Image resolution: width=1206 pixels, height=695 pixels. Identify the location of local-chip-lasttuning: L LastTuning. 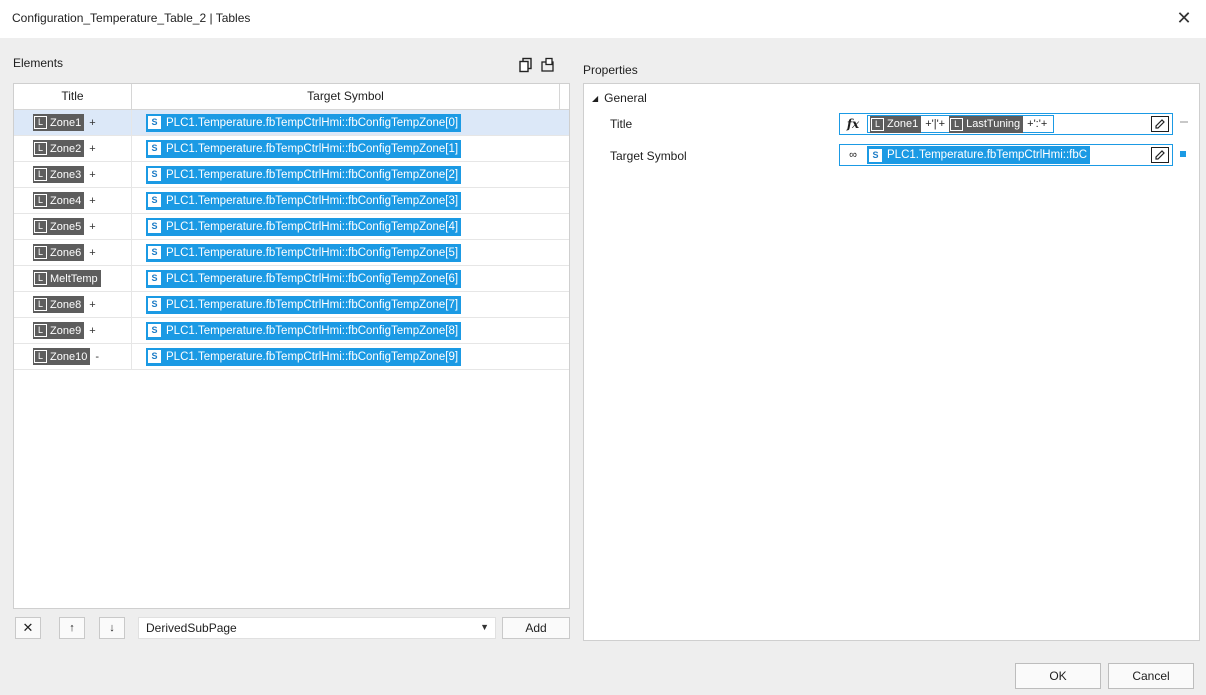
(986, 124).